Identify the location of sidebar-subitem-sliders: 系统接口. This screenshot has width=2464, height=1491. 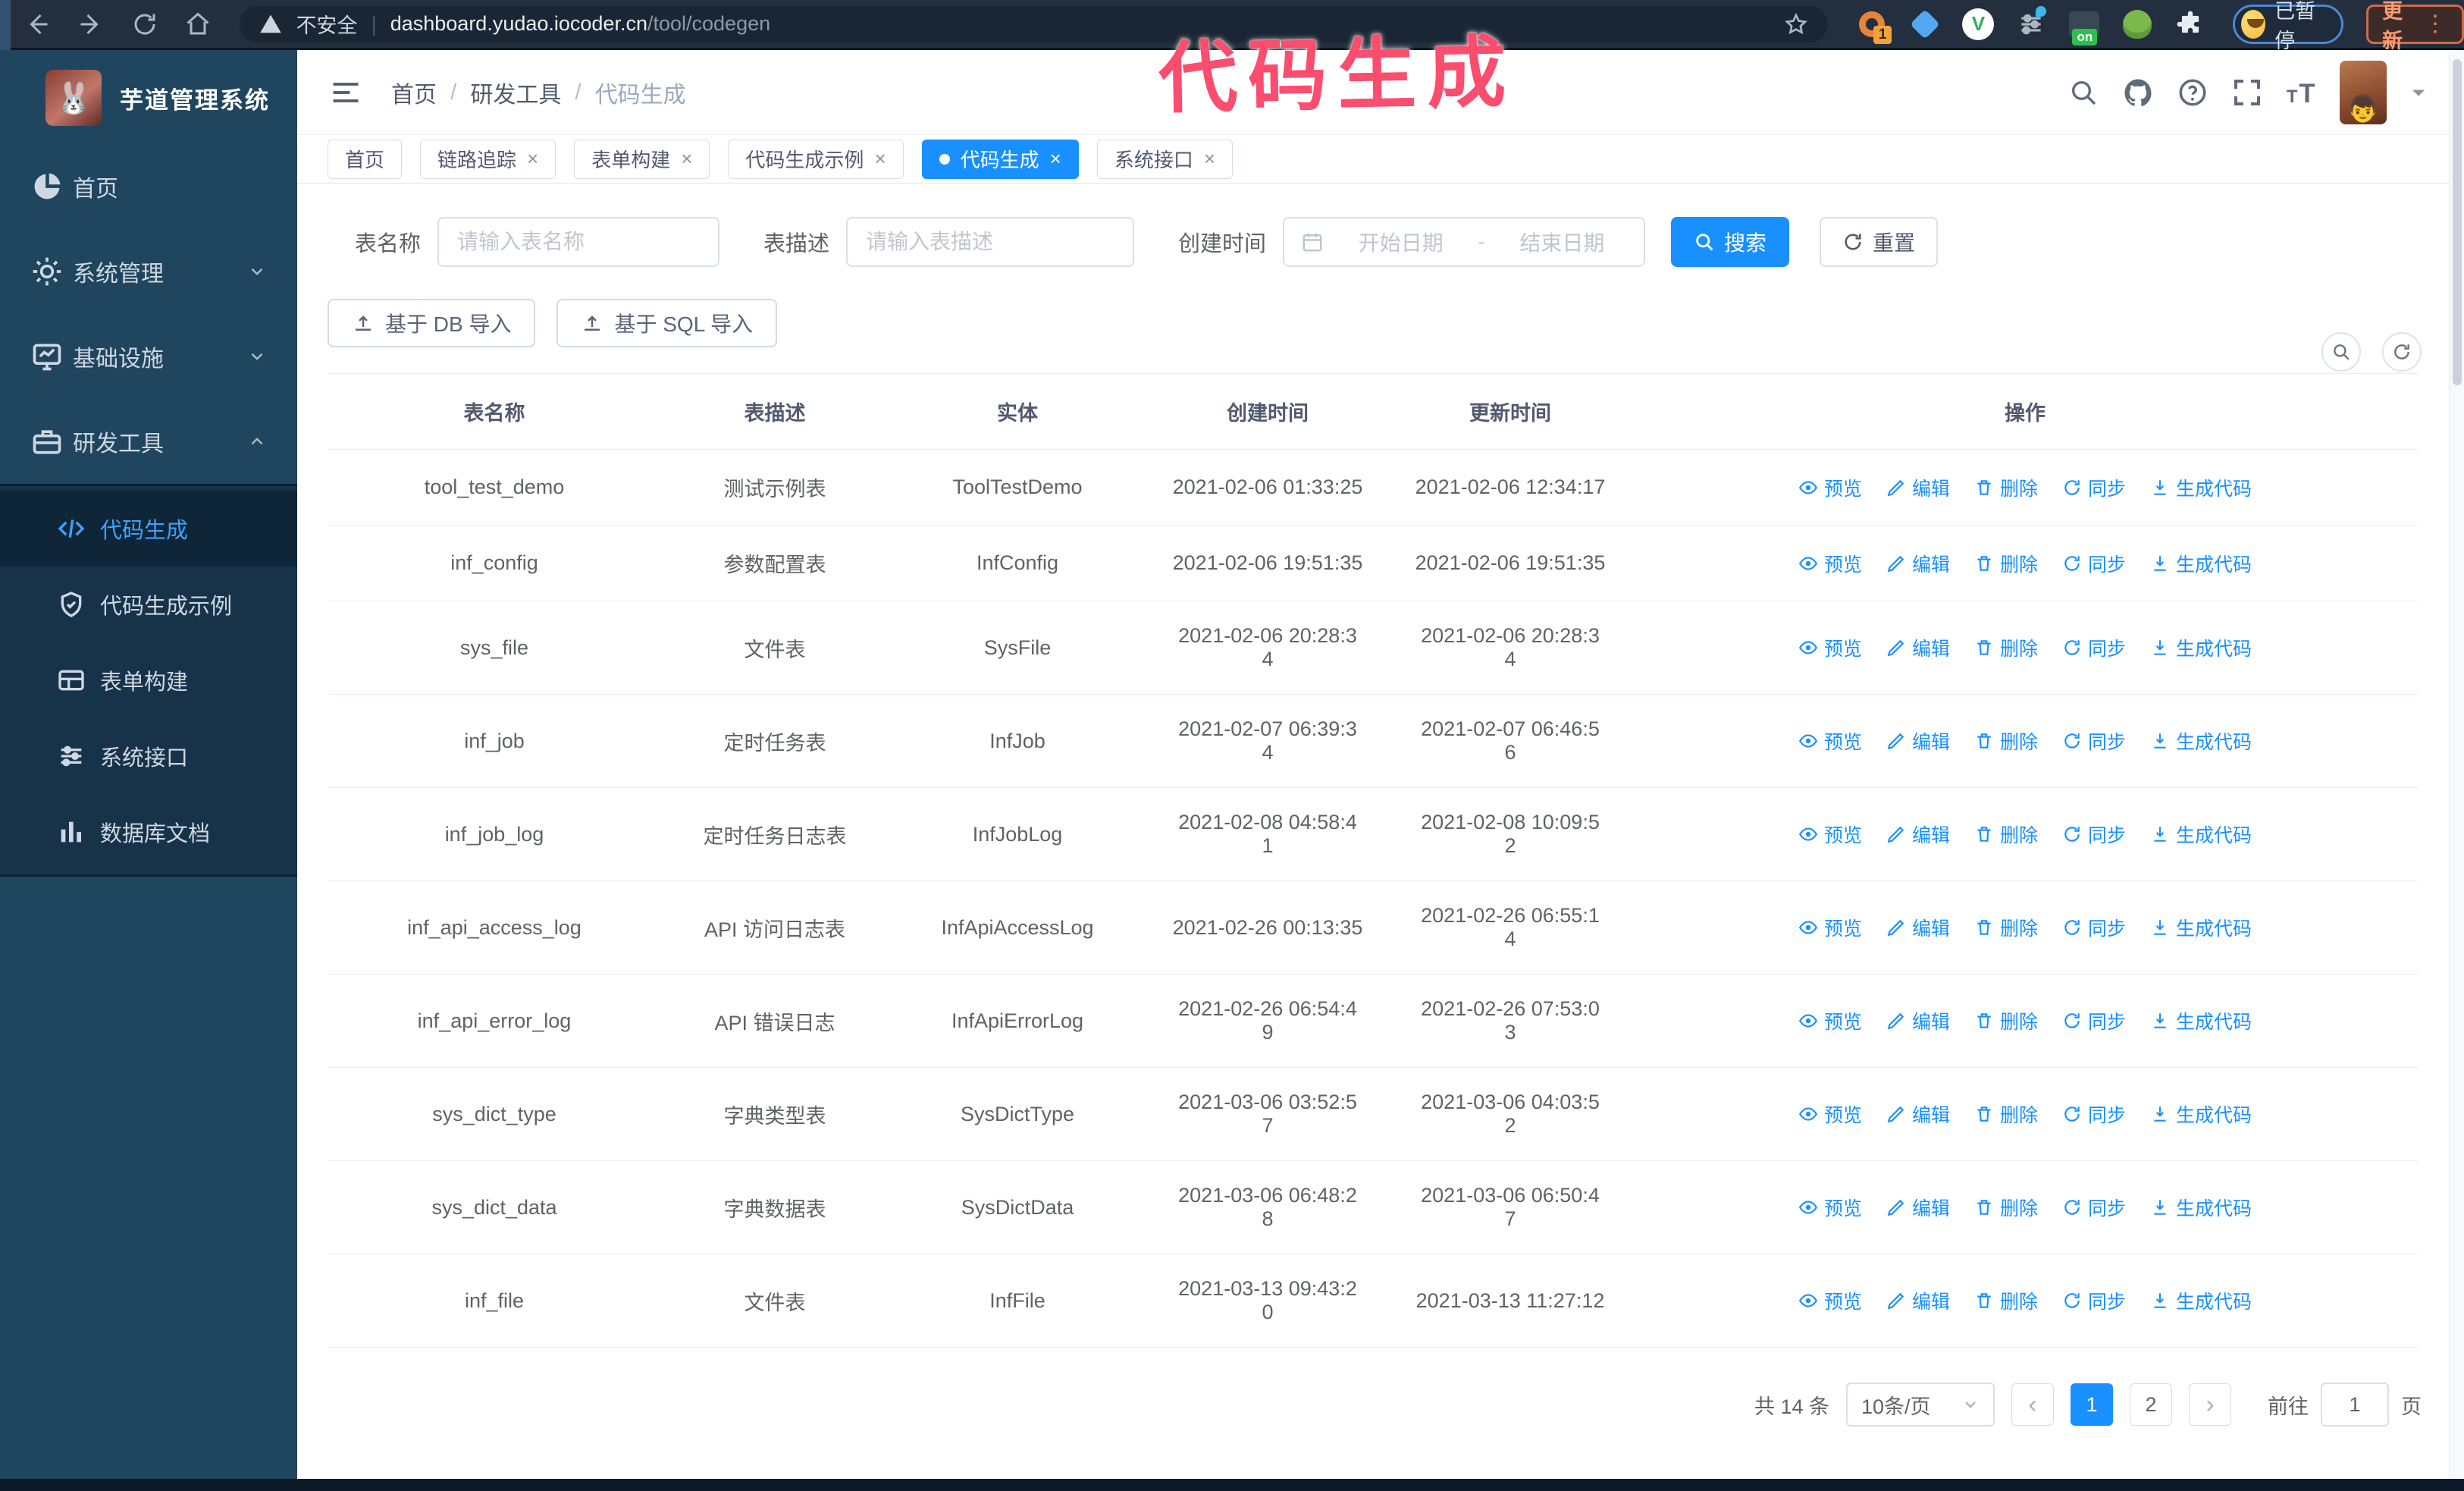
(148, 756).